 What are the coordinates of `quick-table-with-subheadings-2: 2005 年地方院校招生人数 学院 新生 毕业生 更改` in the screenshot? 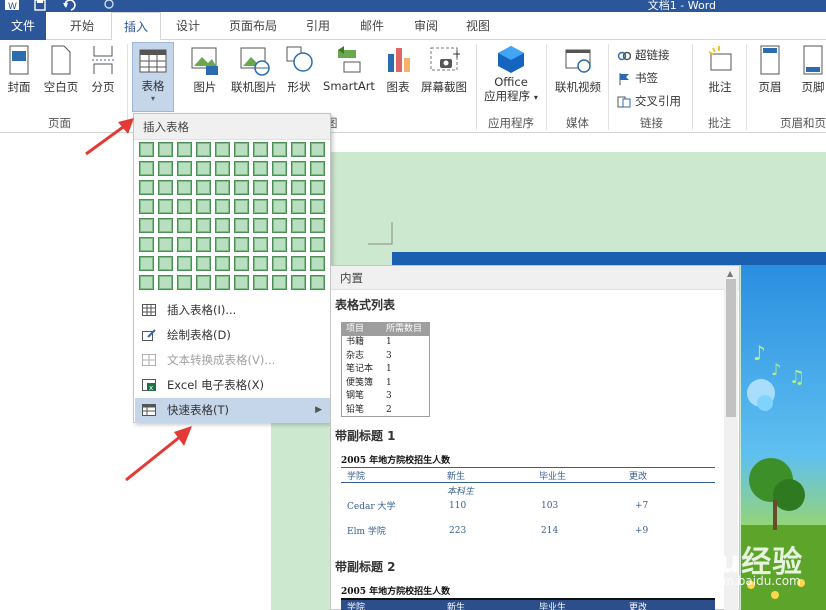 It's located at (527, 595).